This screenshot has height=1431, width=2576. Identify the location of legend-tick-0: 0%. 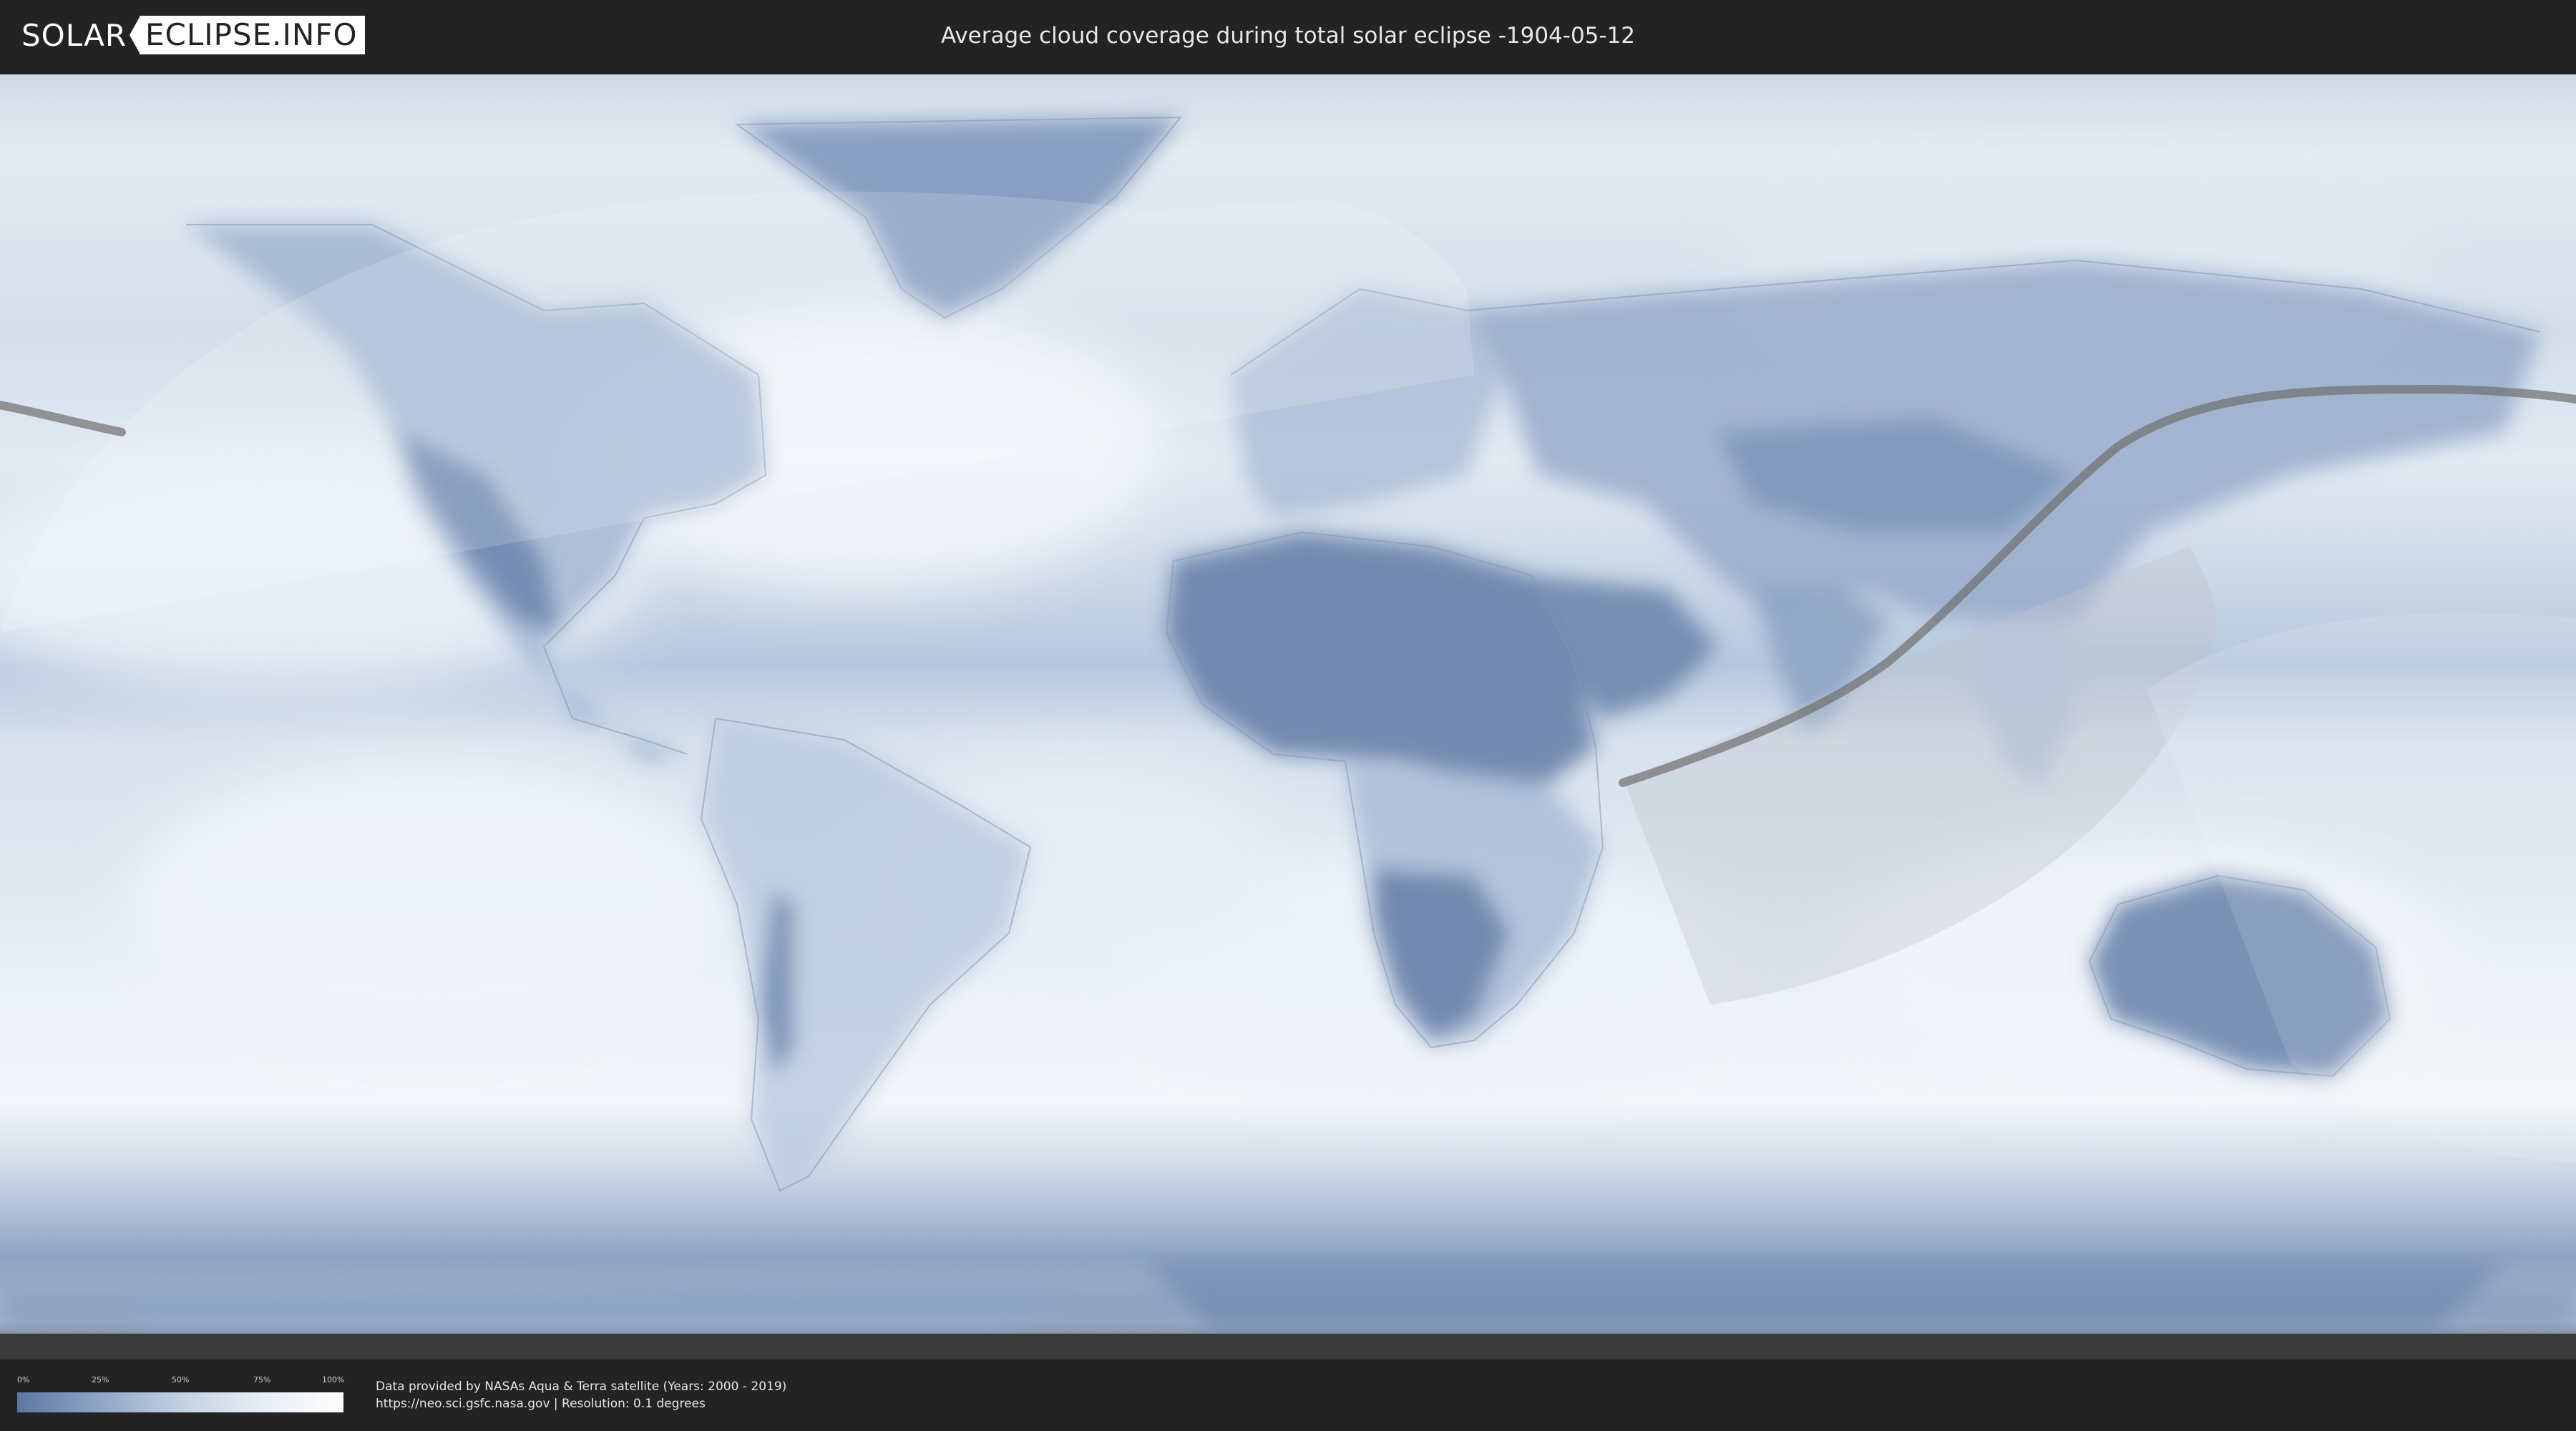
(23, 1379).